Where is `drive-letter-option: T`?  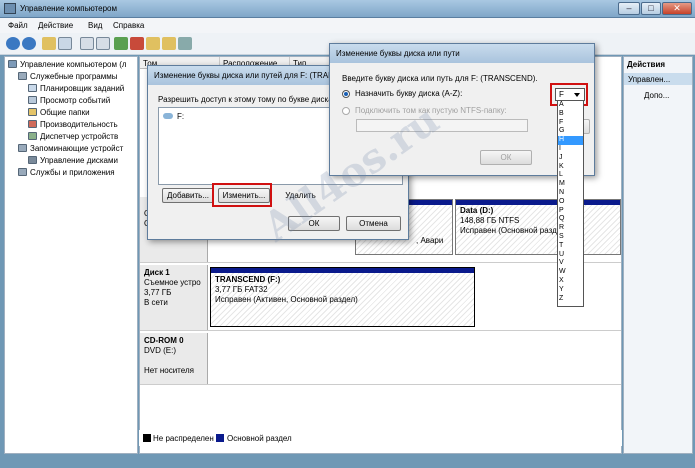 drive-letter-option: T is located at coordinates (570, 246).